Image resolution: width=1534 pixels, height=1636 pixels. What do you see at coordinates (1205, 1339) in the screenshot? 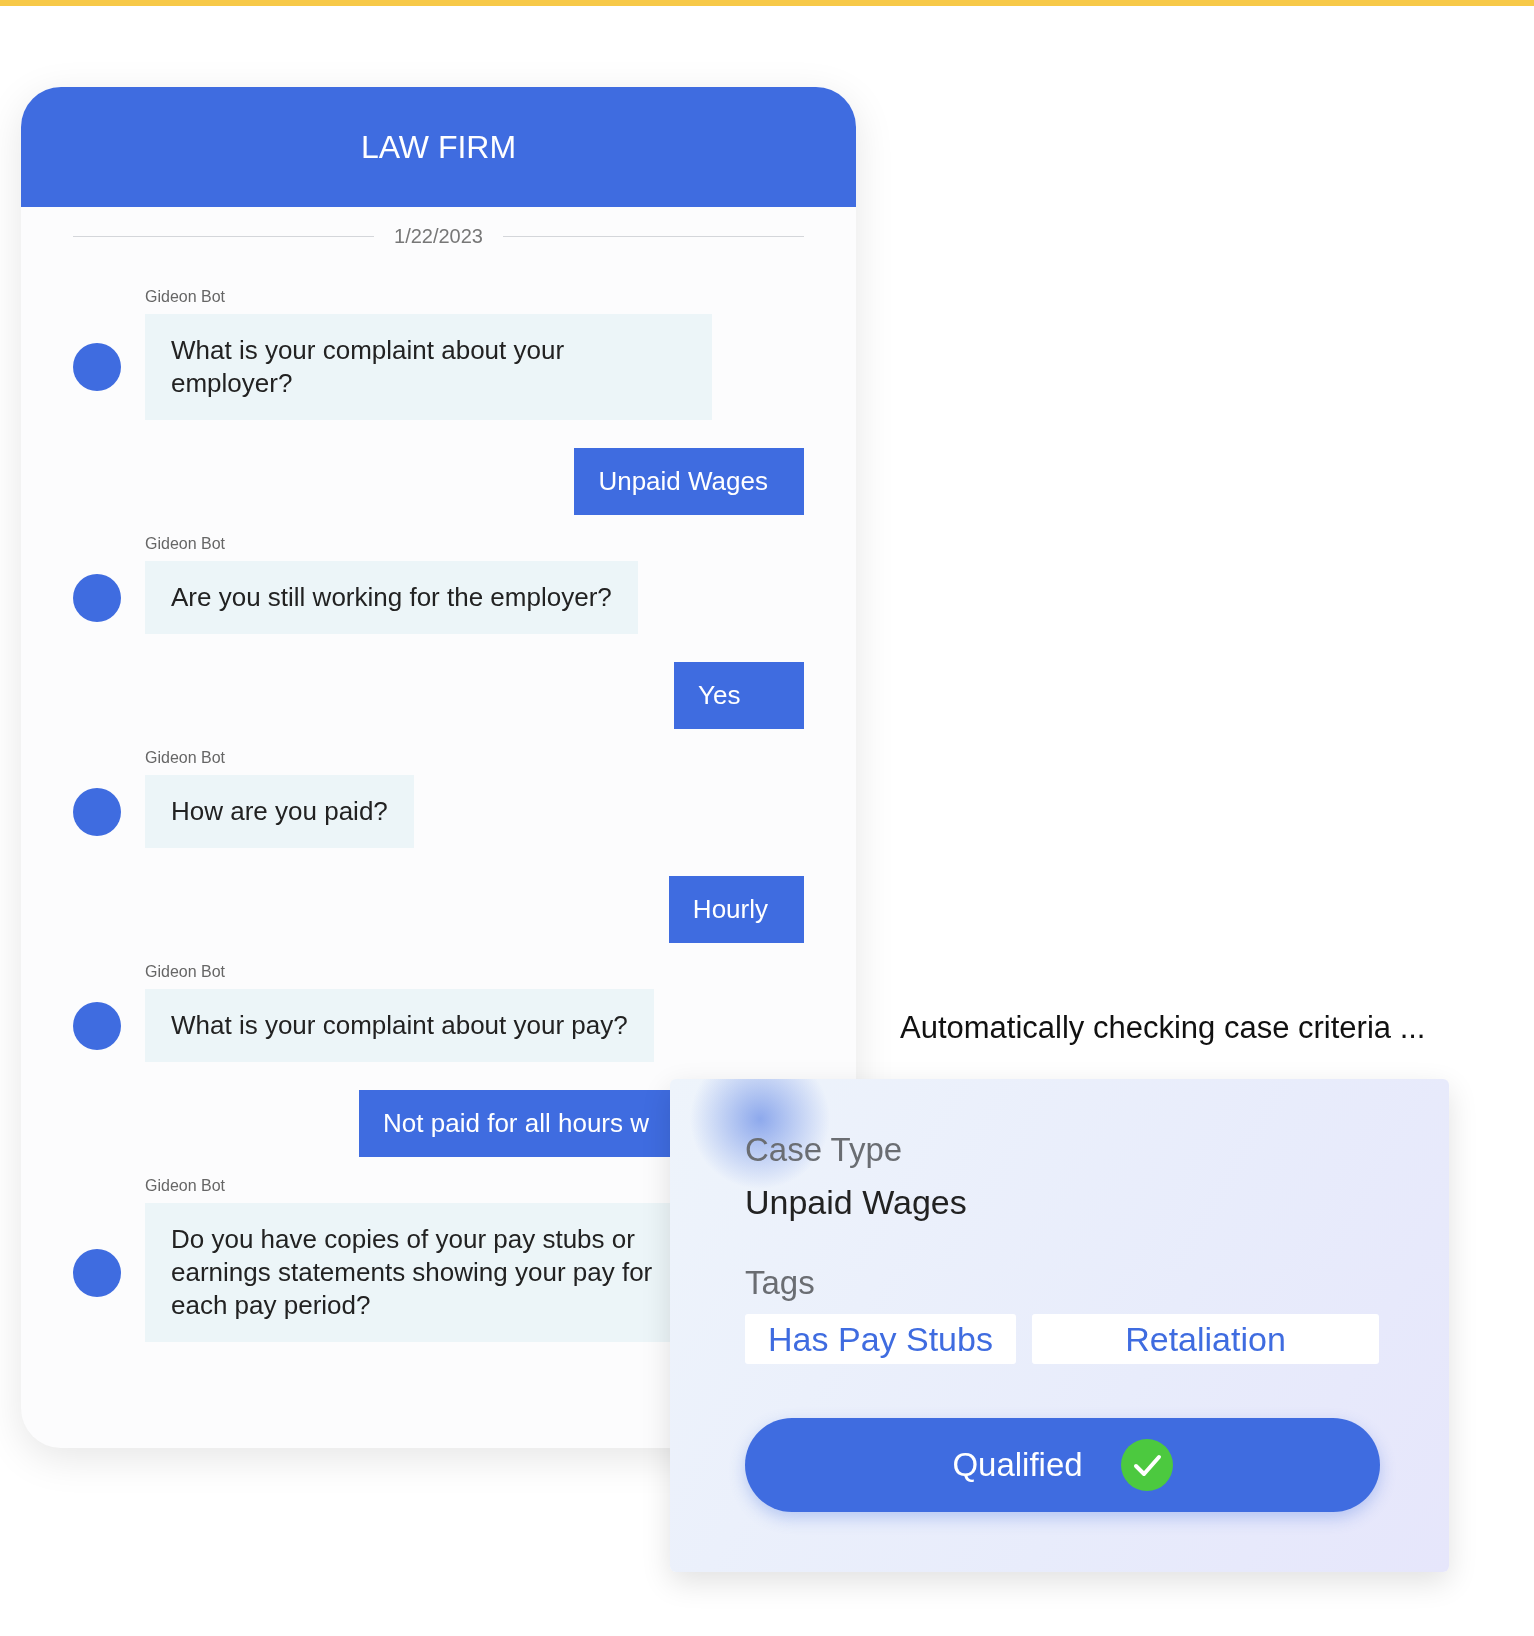
I see `tag: Retaliation` at bounding box center [1205, 1339].